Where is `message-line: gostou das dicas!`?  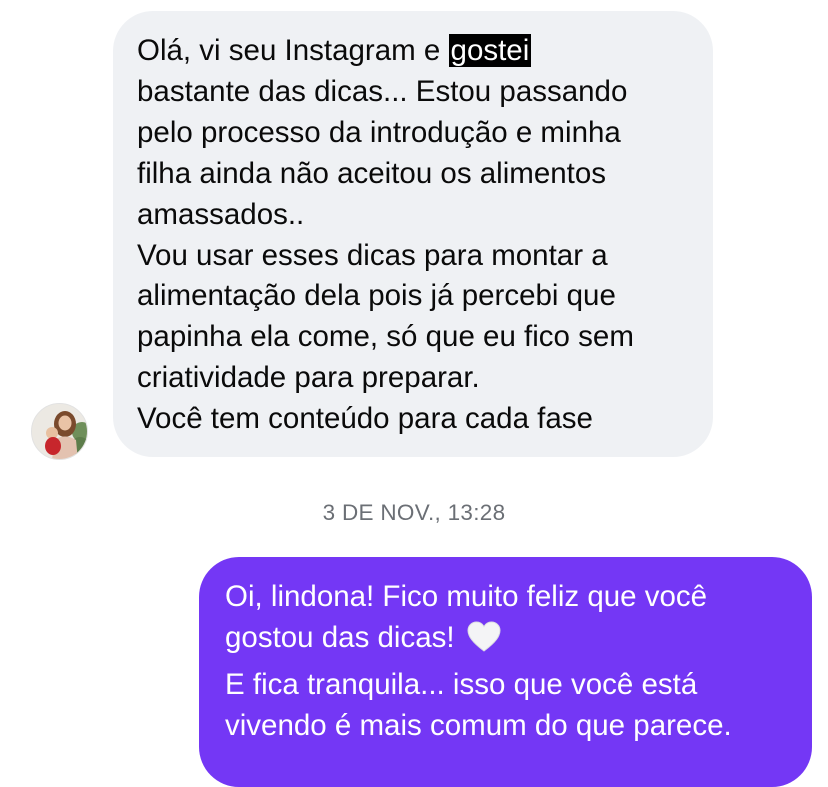 message-line: gostou das dicas! is located at coordinates (508, 641).